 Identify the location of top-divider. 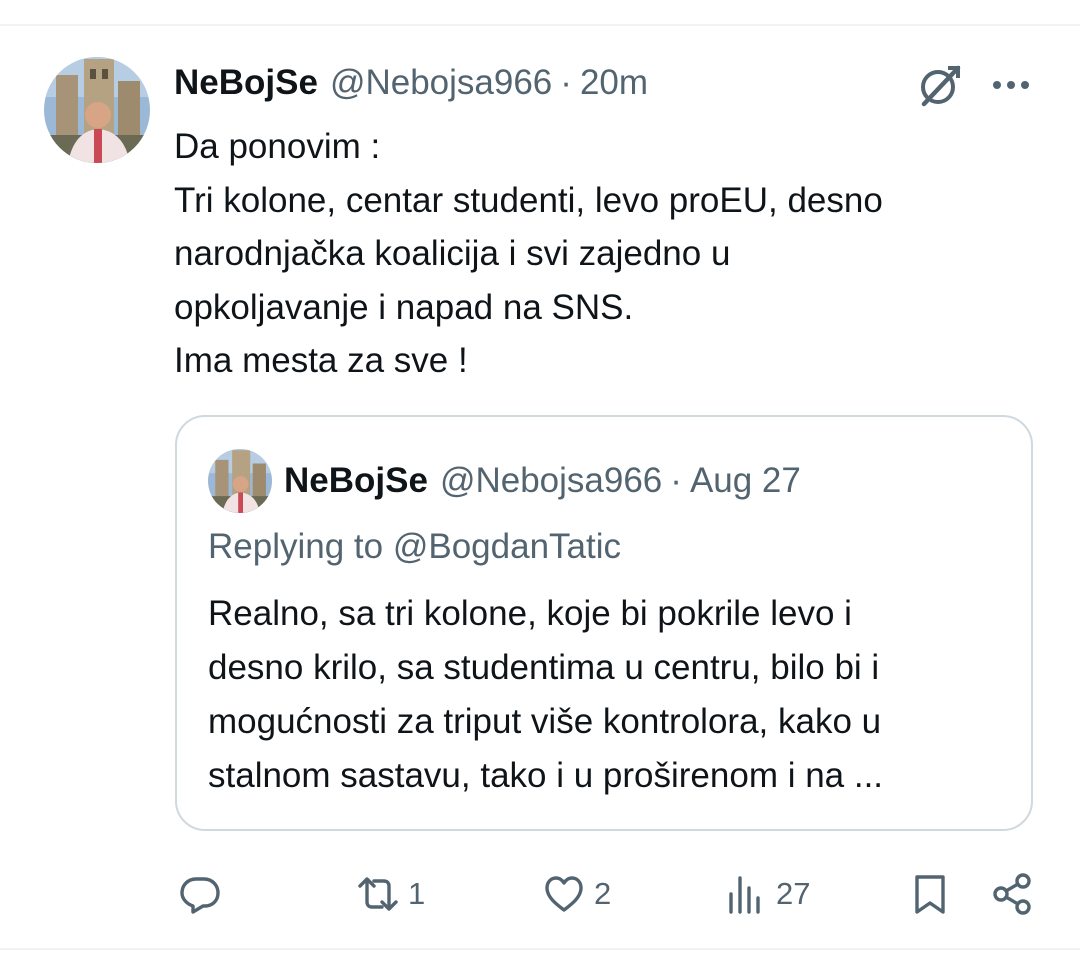
(540, 25).